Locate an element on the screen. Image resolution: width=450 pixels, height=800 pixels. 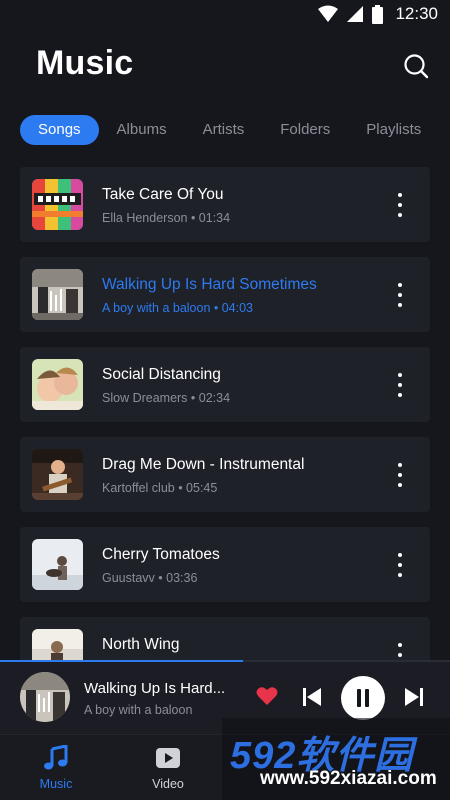
pause-button is located at coordinates (363, 698).